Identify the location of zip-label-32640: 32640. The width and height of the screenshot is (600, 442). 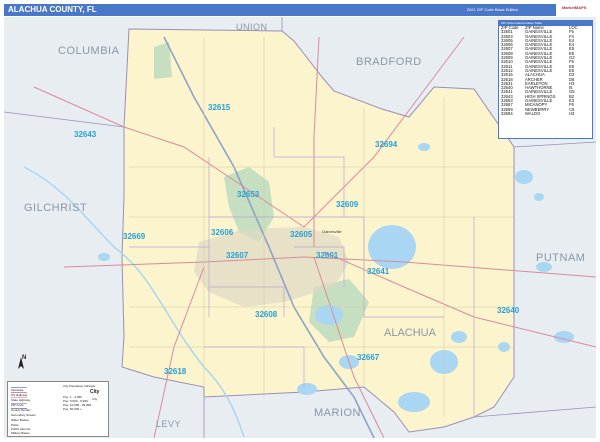
(508, 310).